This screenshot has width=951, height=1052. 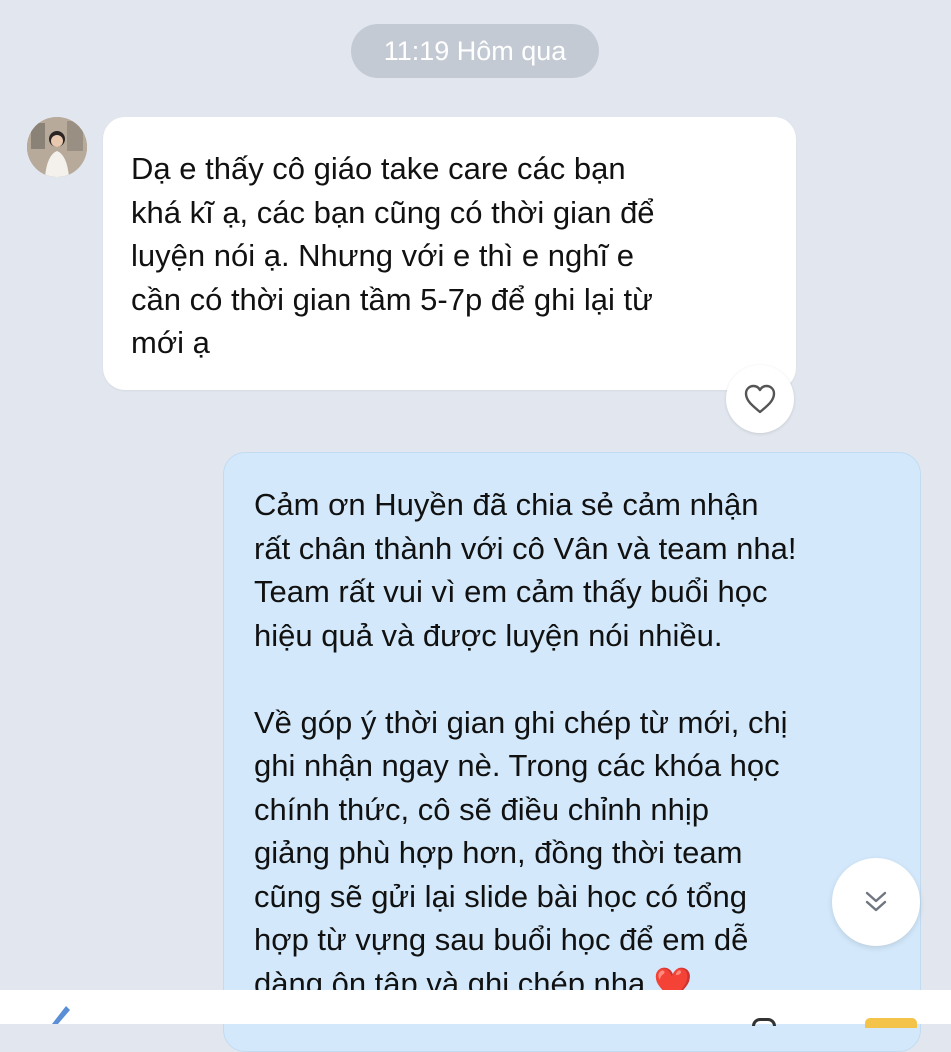 I want to click on emoji-icon, so click(x=891, y=1023).